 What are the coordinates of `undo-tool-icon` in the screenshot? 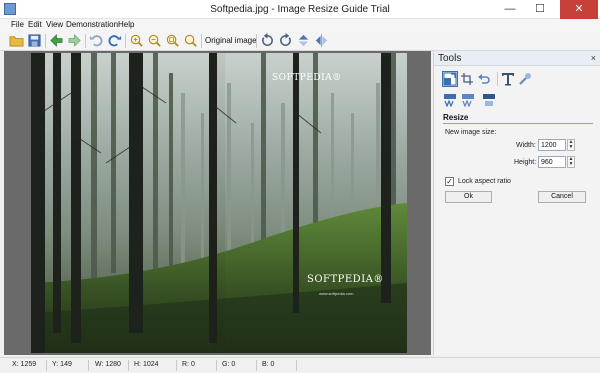 It's located at (484, 79).